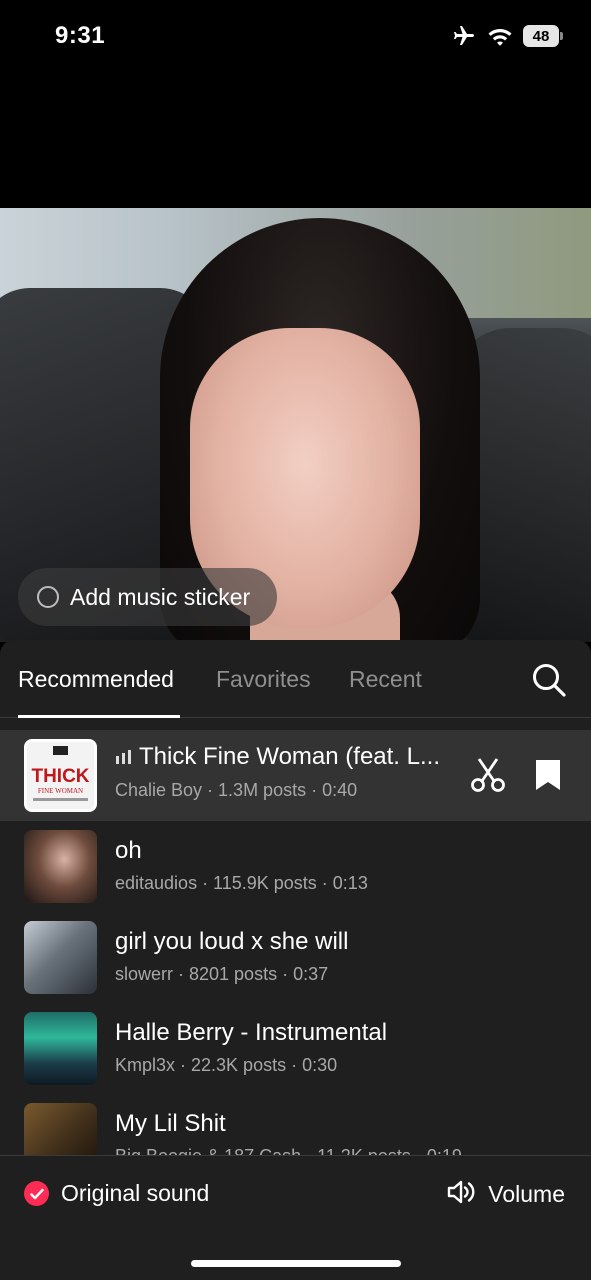 The height and width of the screenshot is (1280, 591). What do you see at coordinates (295, 866) in the screenshot?
I see `track-row: oh editaudios · 115.9K posts · 0:13` at bounding box center [295, 866].